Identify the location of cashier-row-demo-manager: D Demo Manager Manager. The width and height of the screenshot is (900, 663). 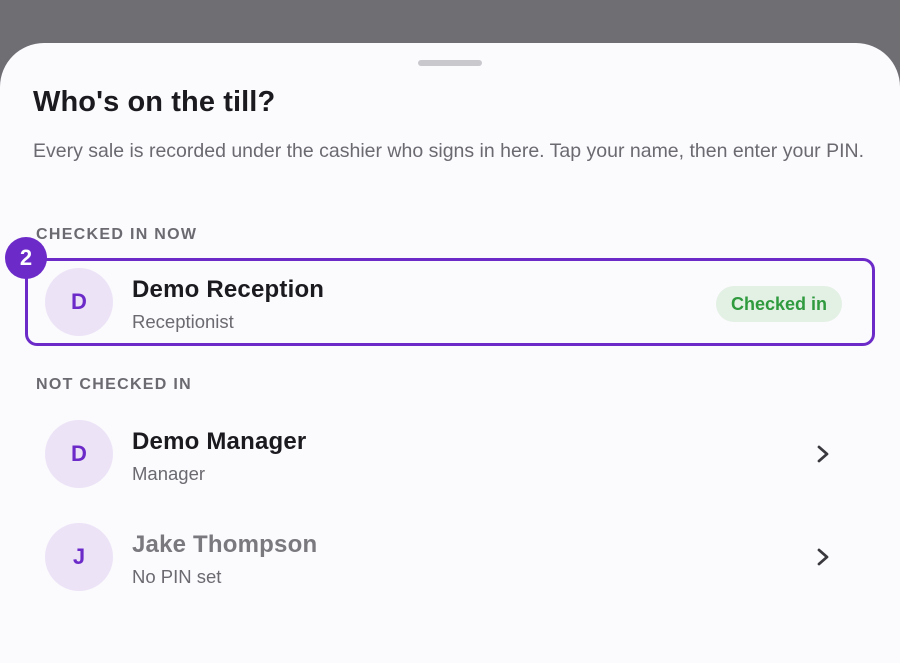
(450, 454).